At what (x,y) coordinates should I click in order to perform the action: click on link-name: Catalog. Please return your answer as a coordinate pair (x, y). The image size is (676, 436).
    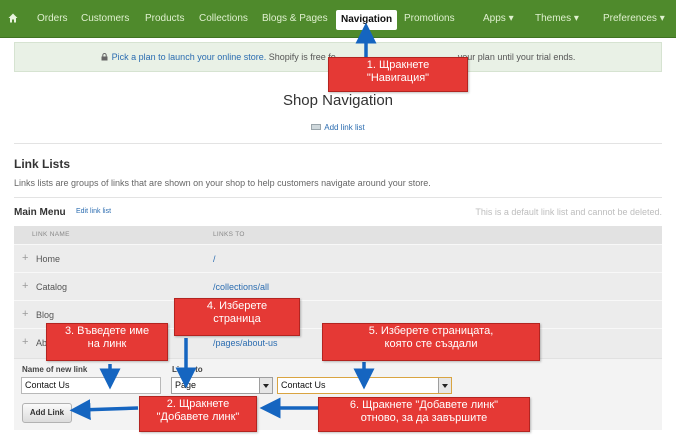
    Looking at the image, I should click on (52, 287).